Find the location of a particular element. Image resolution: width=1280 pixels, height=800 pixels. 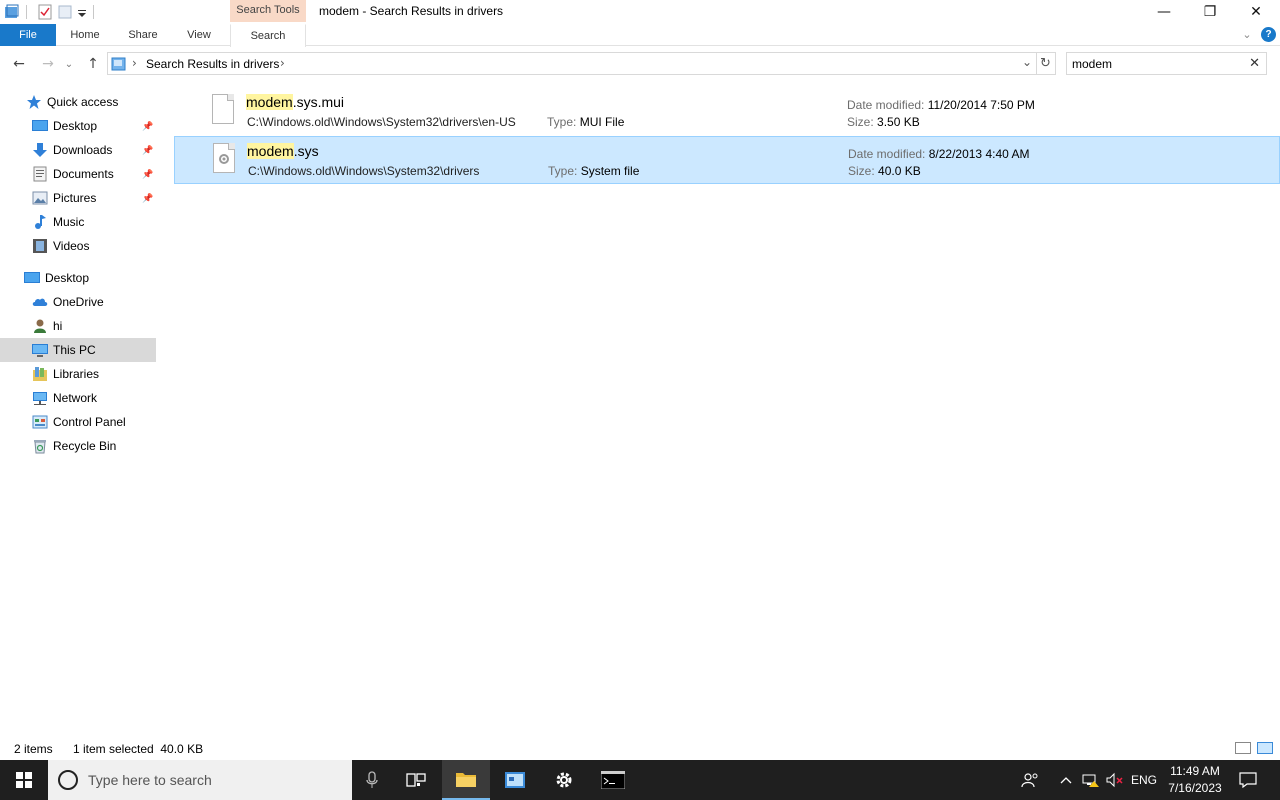

large-icons-view-icon is located at coordinates (1265, 748).